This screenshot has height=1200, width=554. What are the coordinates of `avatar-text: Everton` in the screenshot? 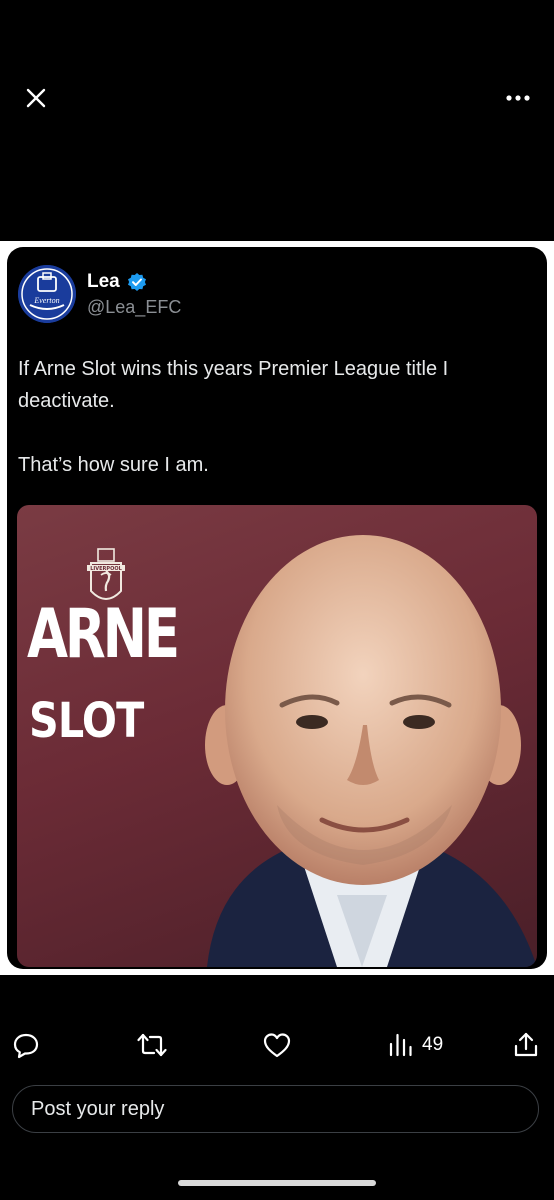 It's located at (46, 300).